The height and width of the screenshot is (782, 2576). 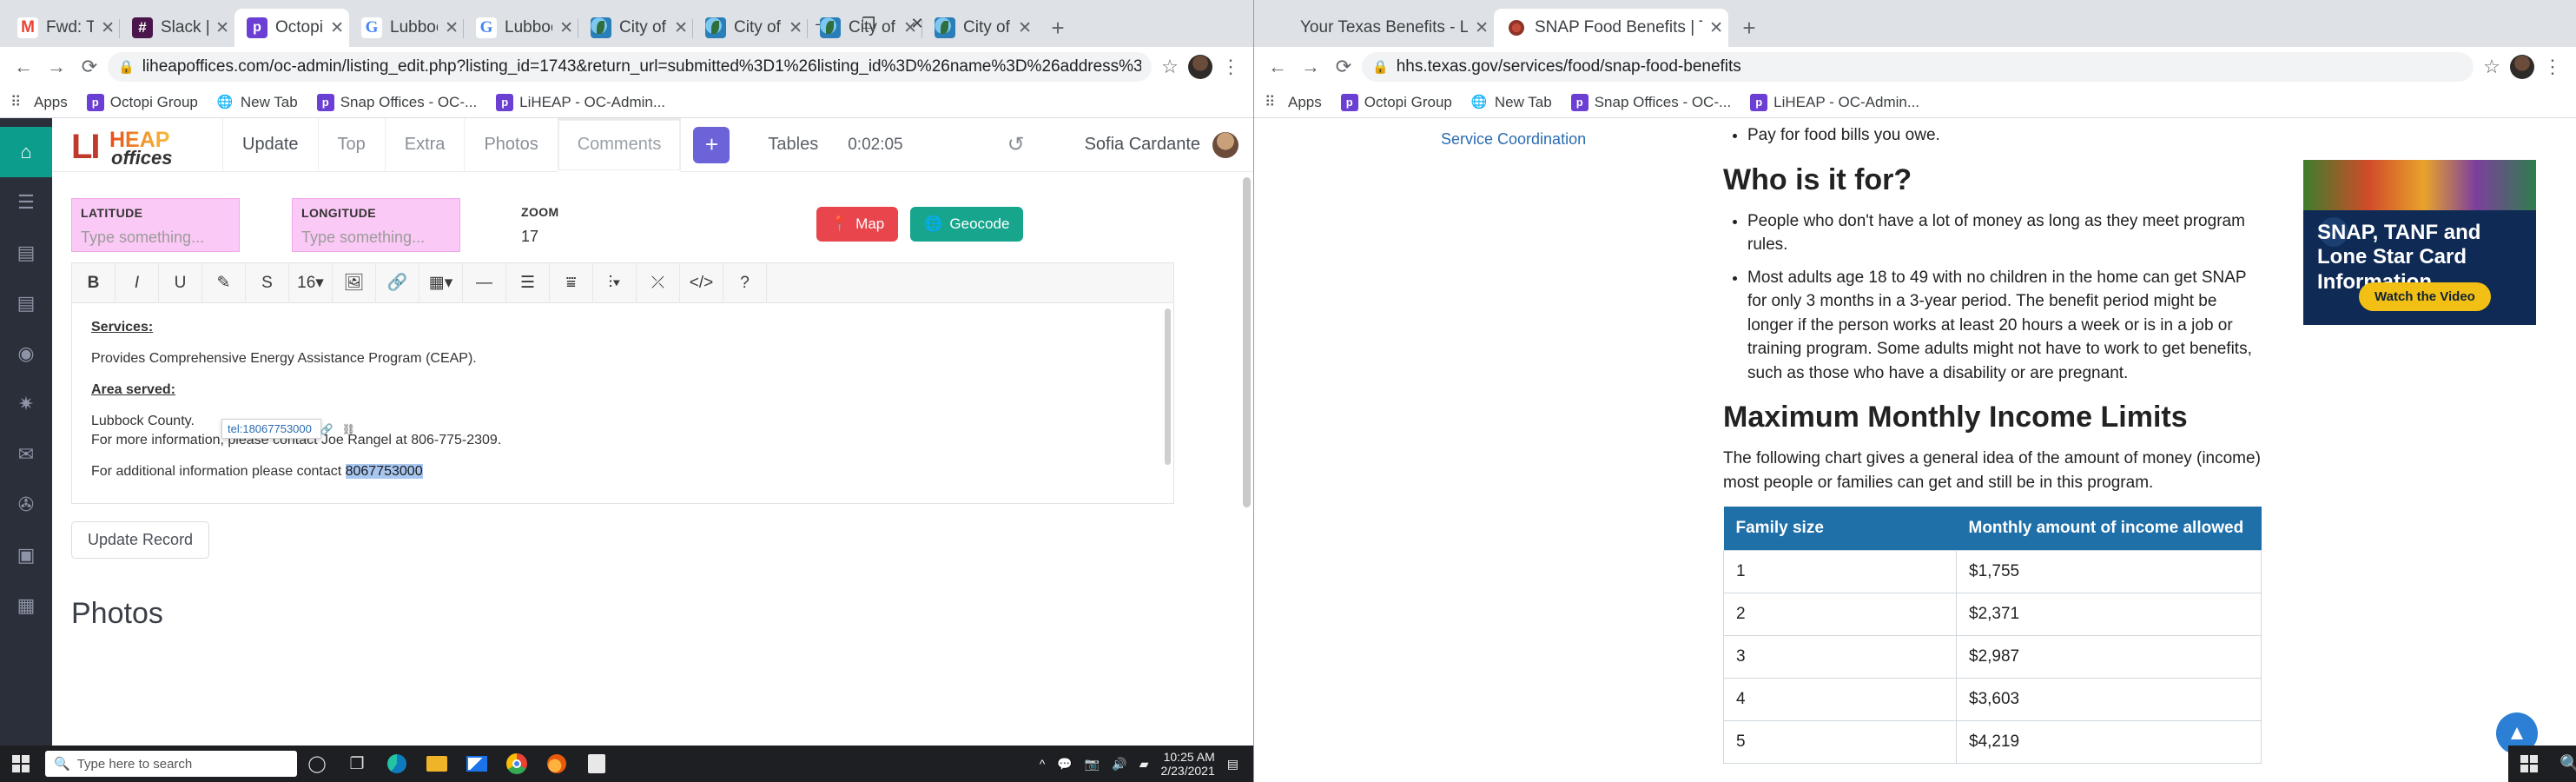 What do you see at coordinates (26, 605) in the screenshot?
I see `sidebar-item-chart: ▦` at bounding box center [26, 605].